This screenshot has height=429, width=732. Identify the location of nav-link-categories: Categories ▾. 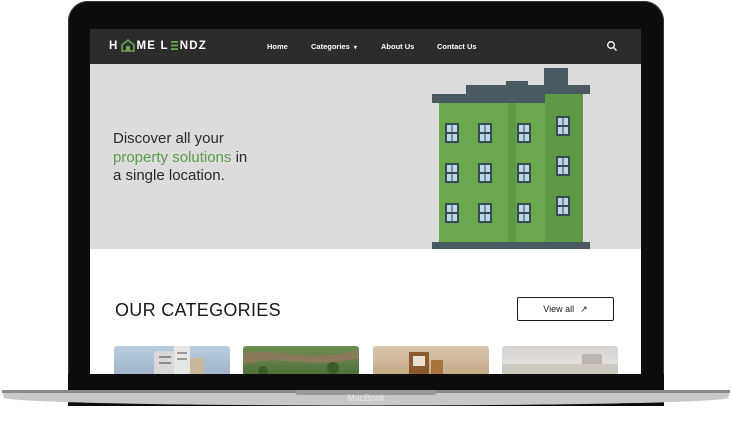
(334, 46).